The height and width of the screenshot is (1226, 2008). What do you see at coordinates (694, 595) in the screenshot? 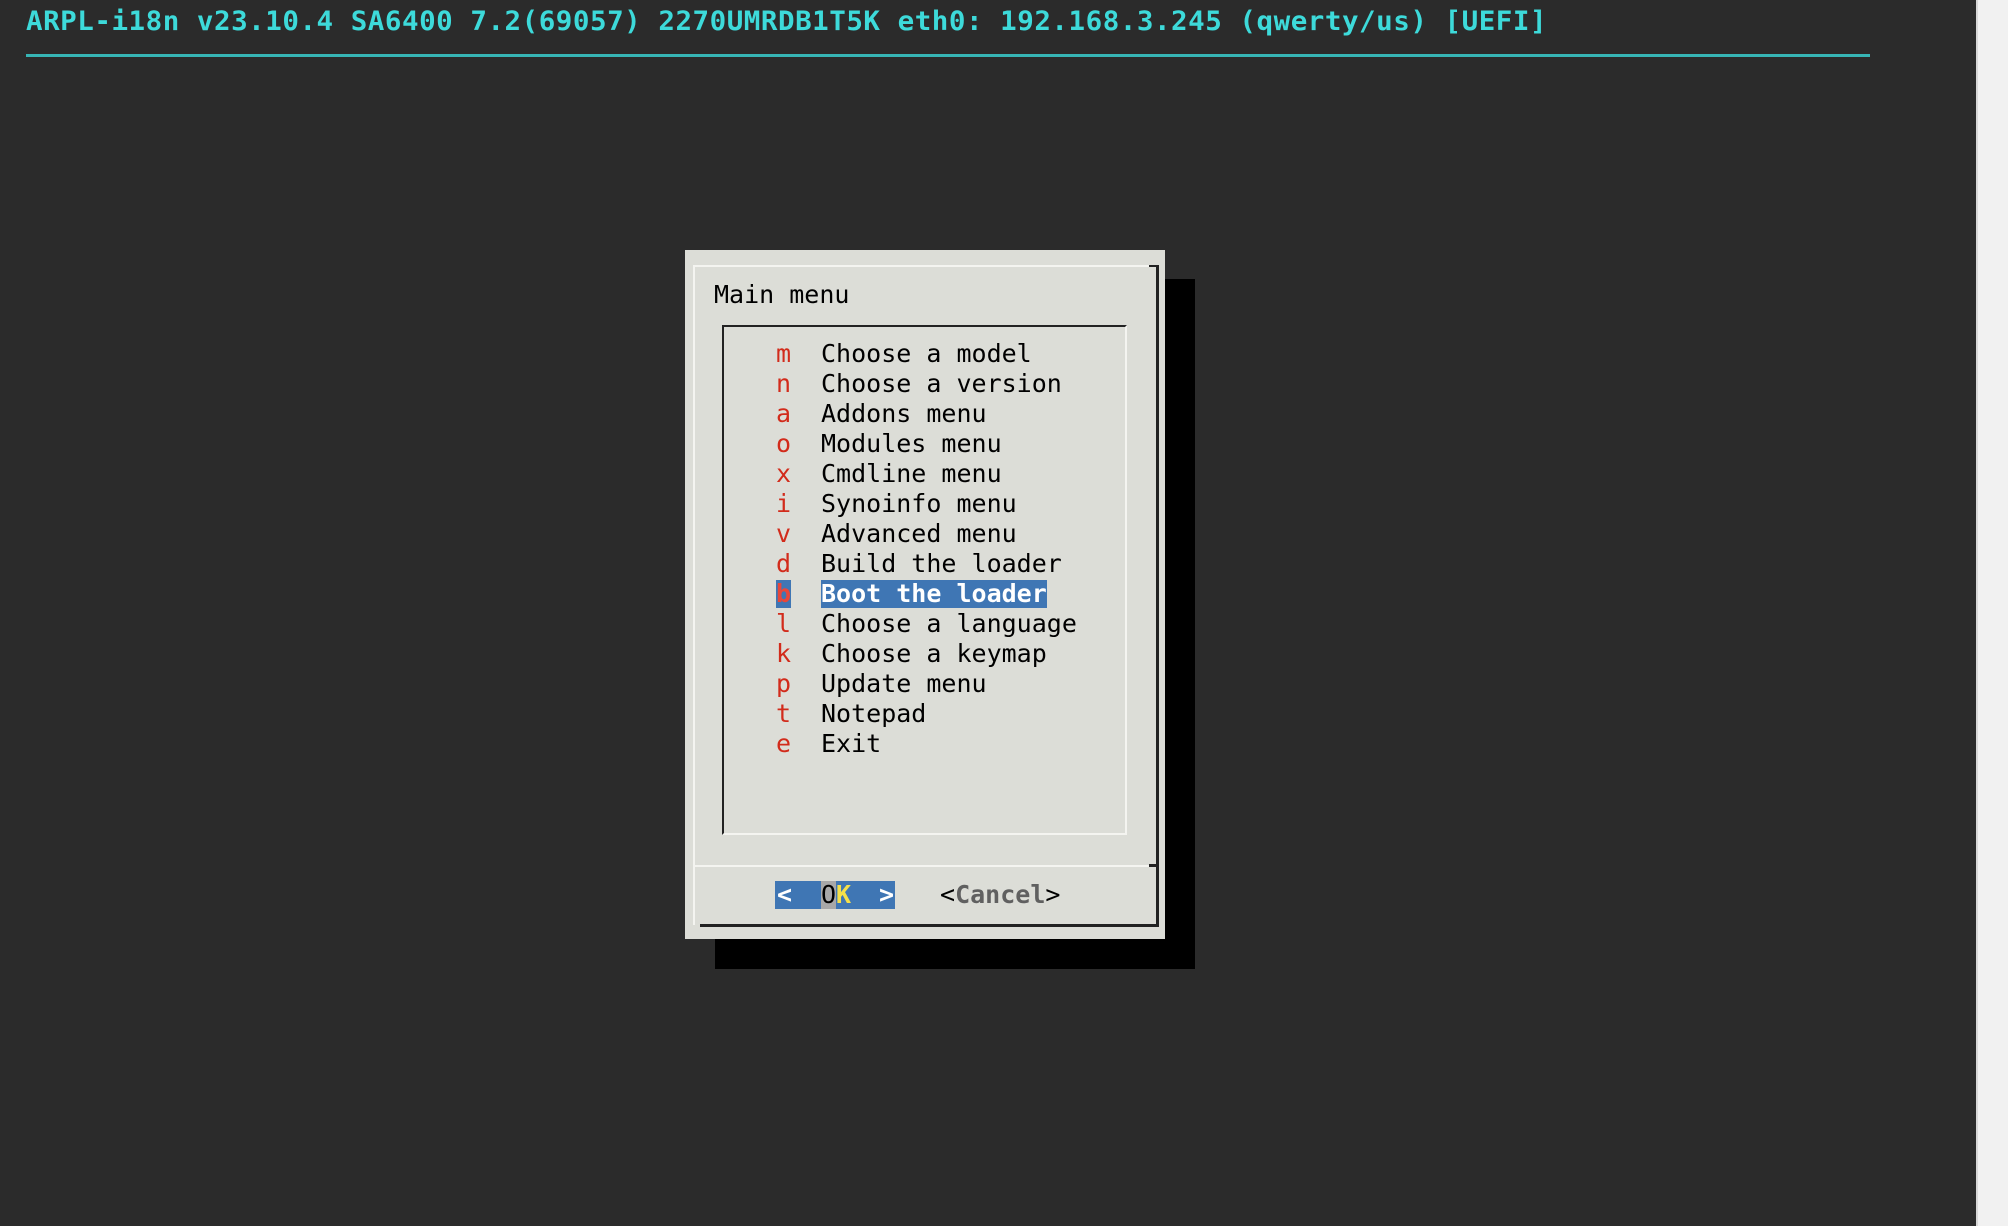
I see `frame-left` at bounding box center [694, 595].